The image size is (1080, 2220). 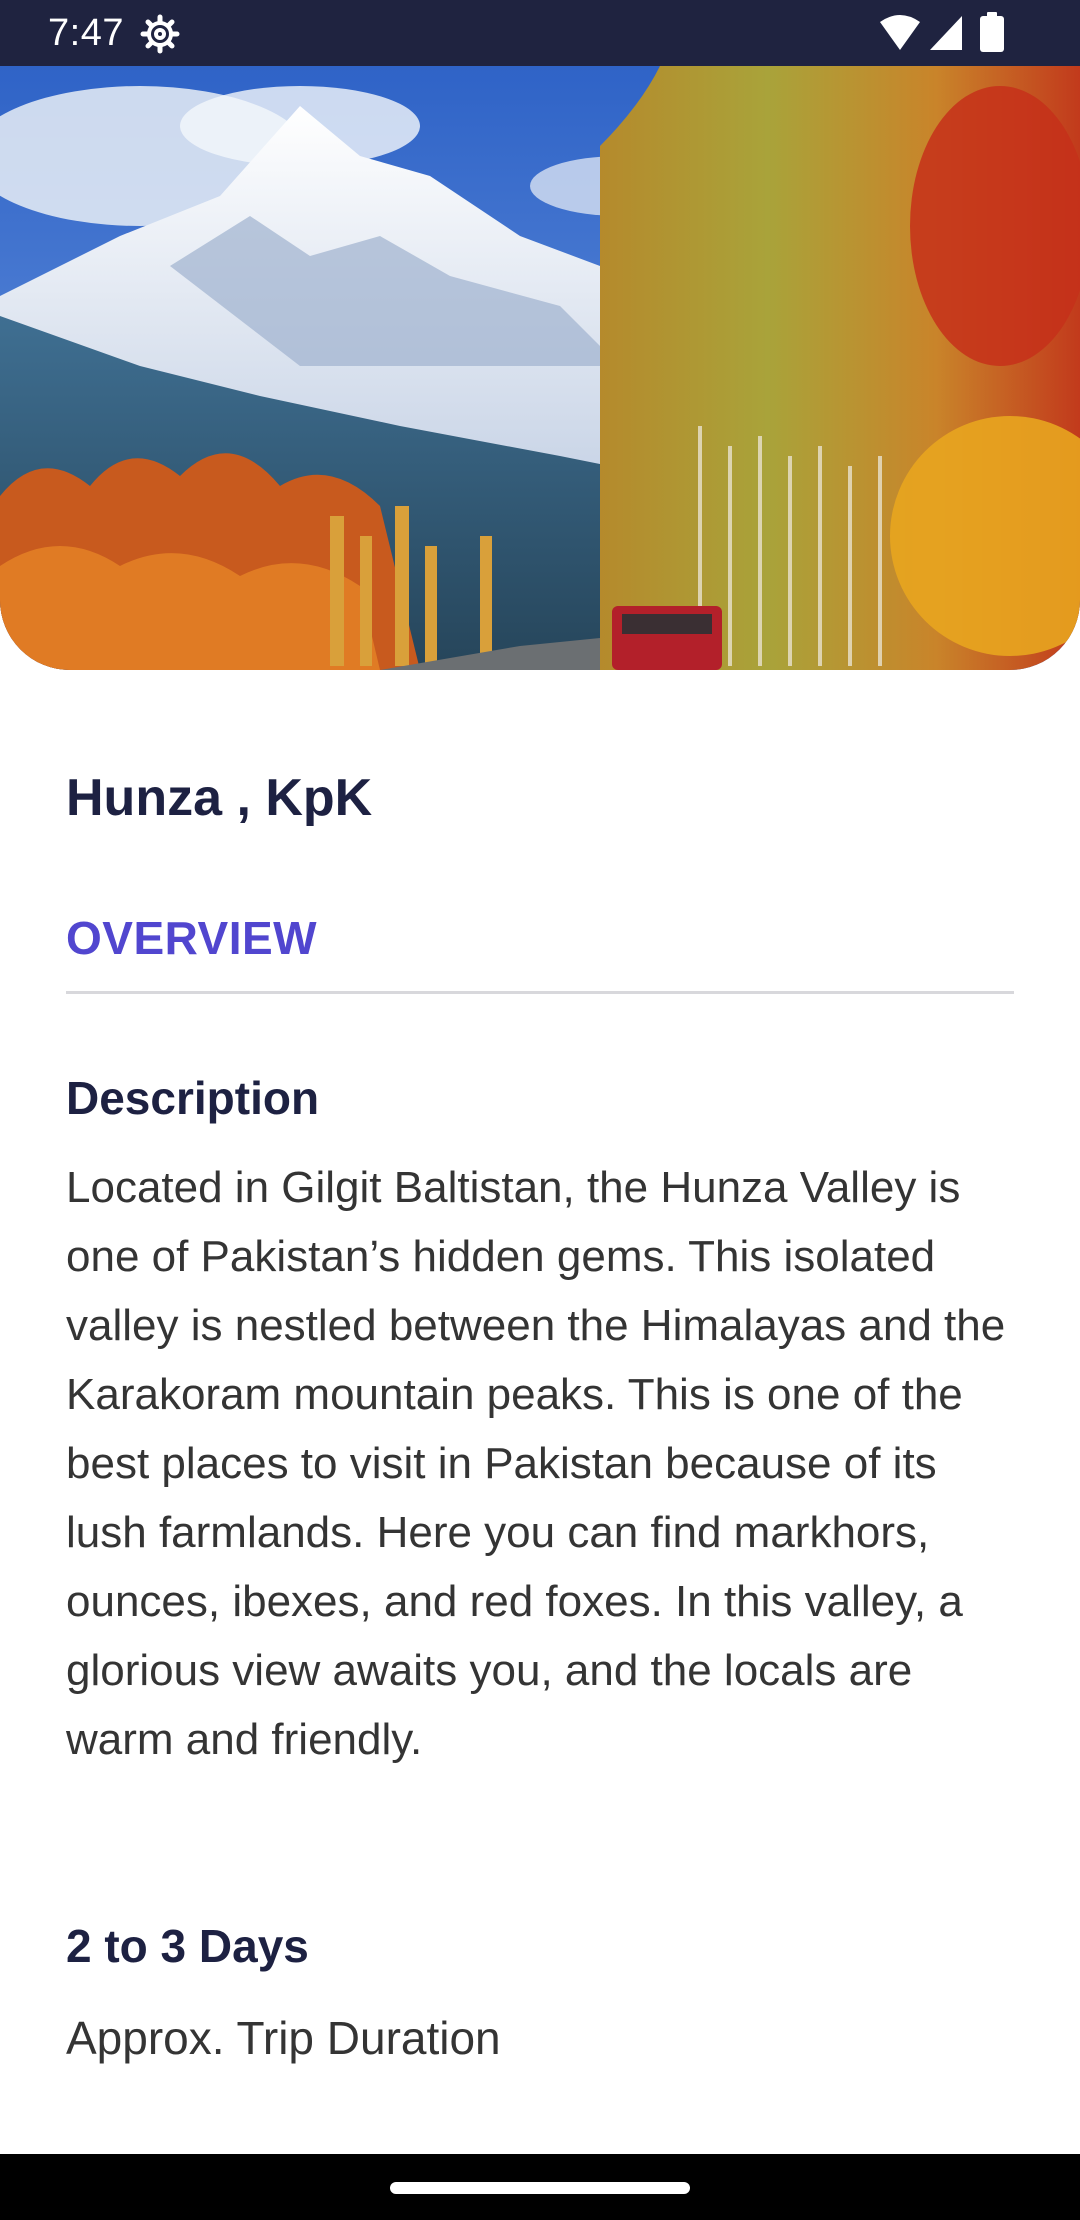 What do you see at coordinates (946, 33) in the screenshot?
I see `signal-icon` at bounding box center [946, 33].